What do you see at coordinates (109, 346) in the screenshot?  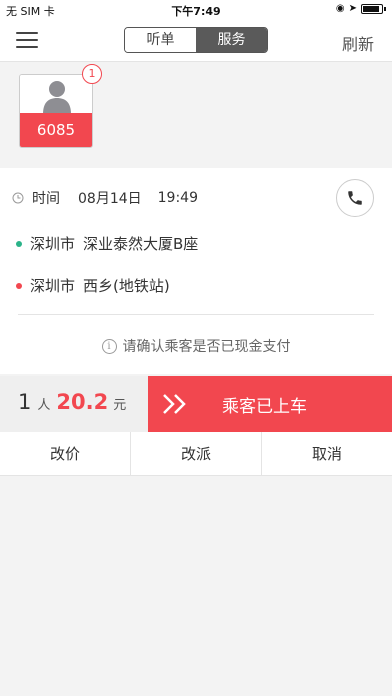 I see `info-icon: i` at bounding box center [109, 346].